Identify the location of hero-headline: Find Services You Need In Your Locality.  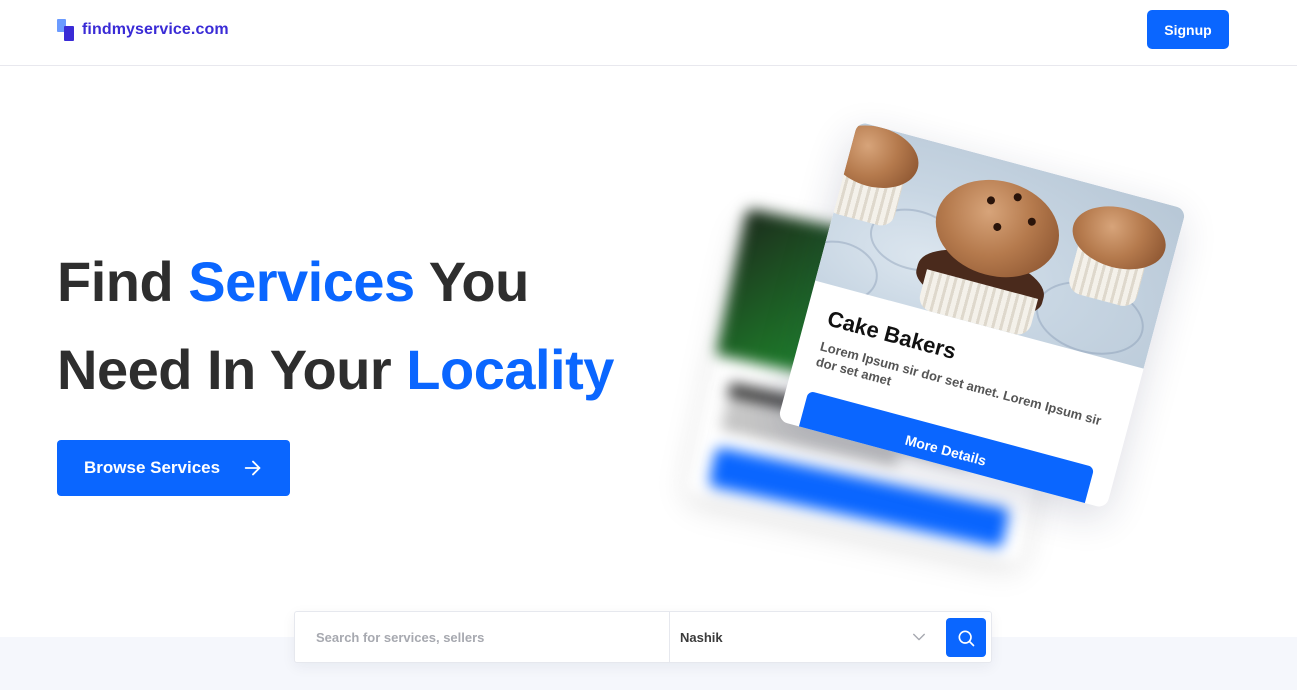
(335, 326).